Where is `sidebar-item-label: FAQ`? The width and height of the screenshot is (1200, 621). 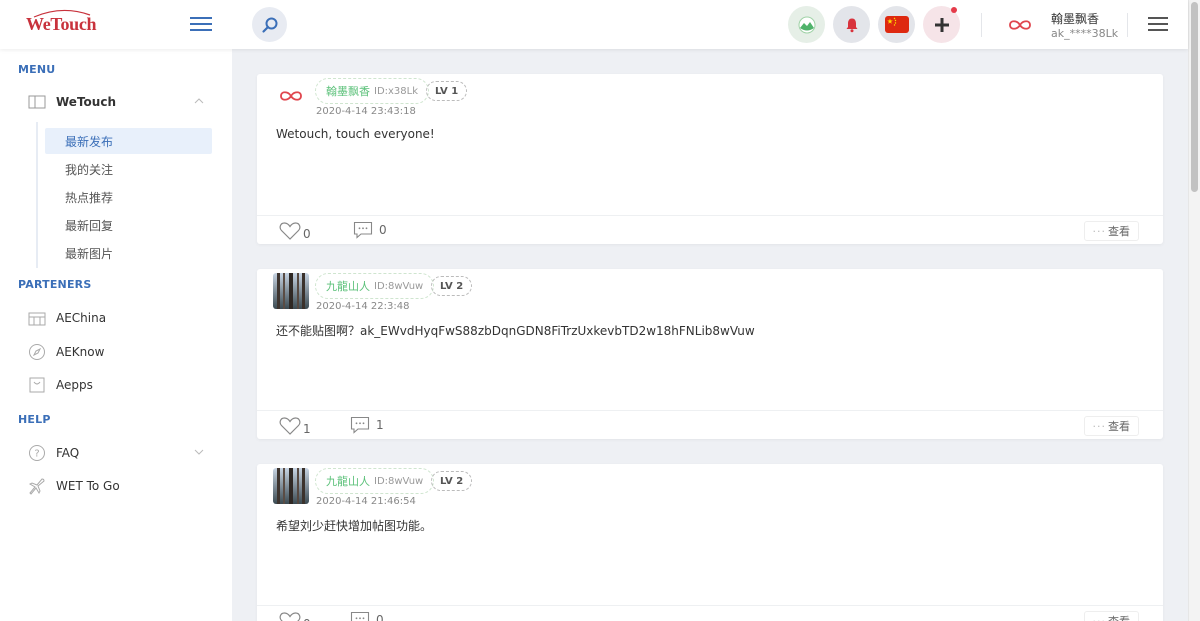
sidebar-item-label: FAQ is located at coordinates (68, 453).